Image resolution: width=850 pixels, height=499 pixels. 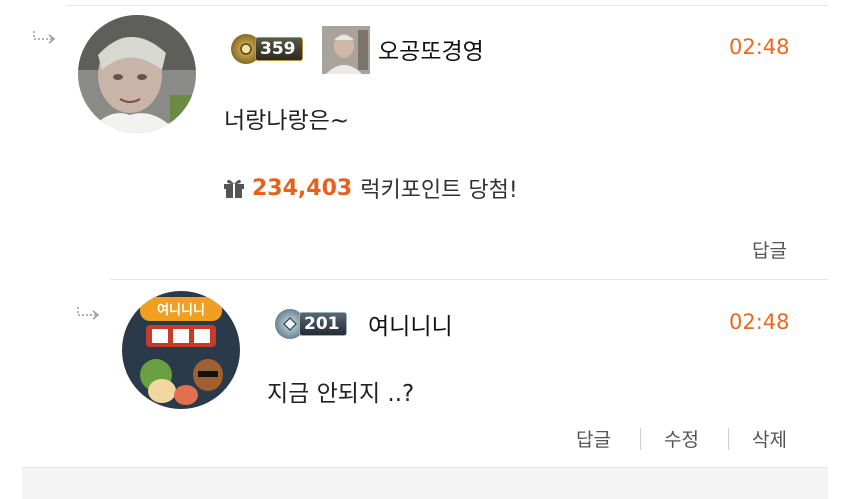 I want to click on level-number: 201, so click(x=323, y=324).